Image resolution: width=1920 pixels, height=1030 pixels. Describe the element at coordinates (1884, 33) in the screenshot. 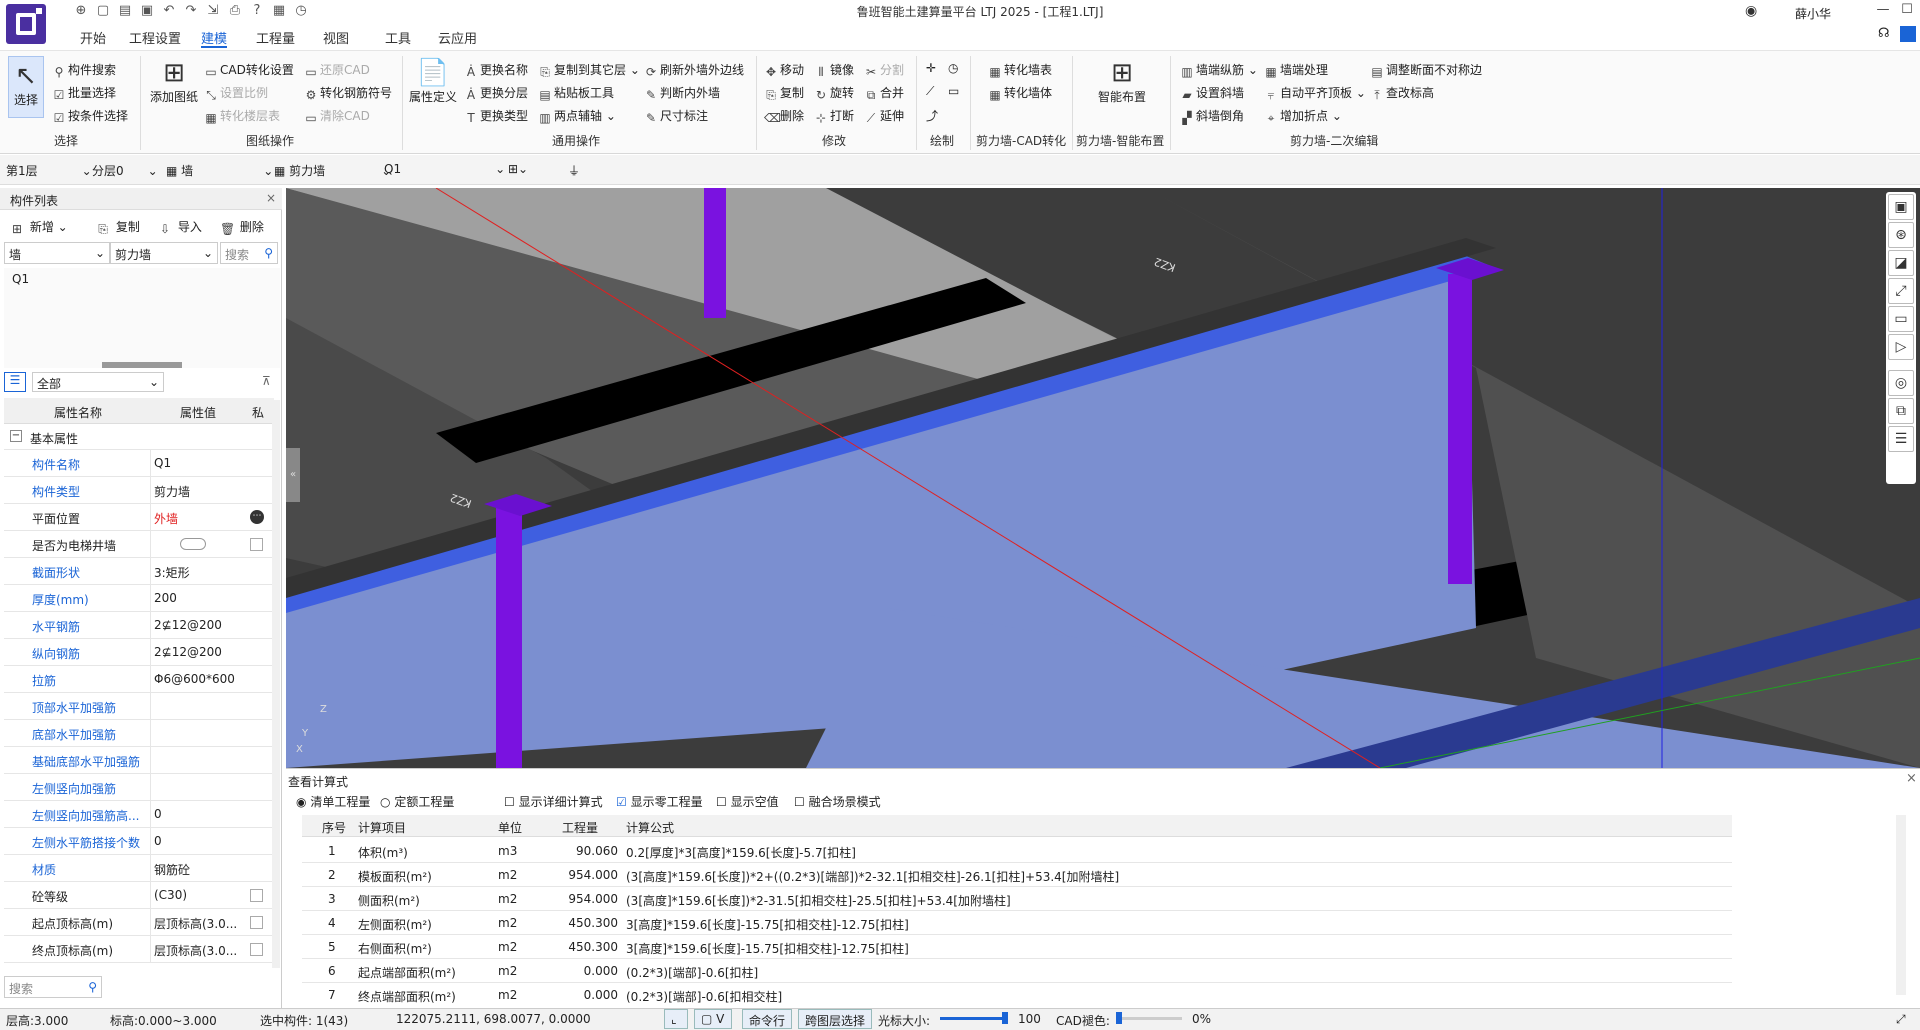

I see `support-icon: ☊` at that location.